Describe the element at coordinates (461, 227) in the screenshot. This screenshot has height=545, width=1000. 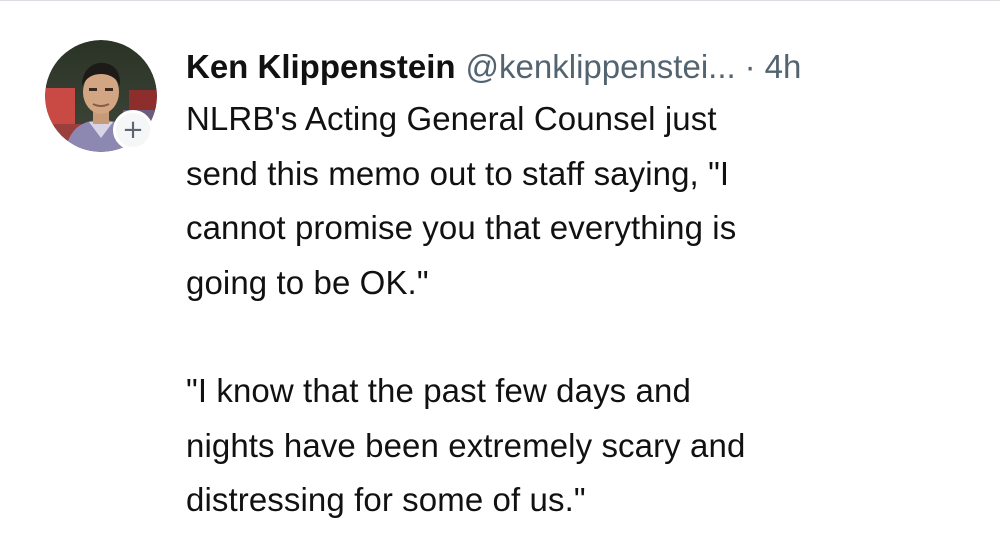
I see `tweet-text-line: cannot promise you that everything is` at that location.